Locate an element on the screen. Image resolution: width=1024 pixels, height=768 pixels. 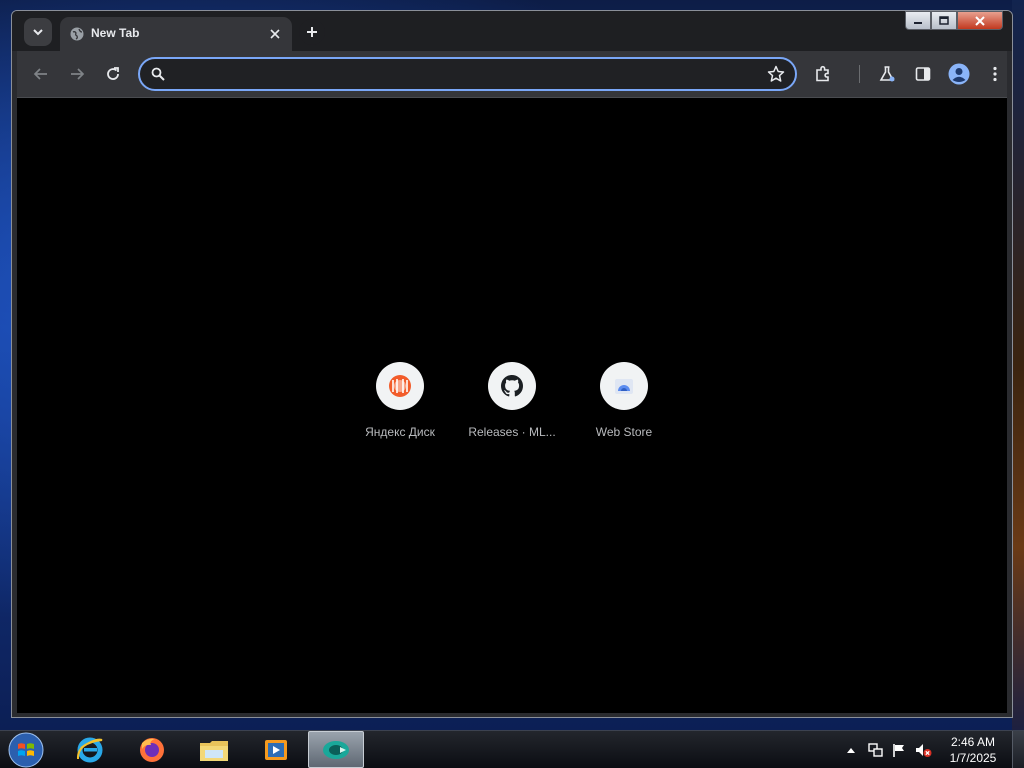
show-hidden-icons-button is located at coordinates (851, 750).